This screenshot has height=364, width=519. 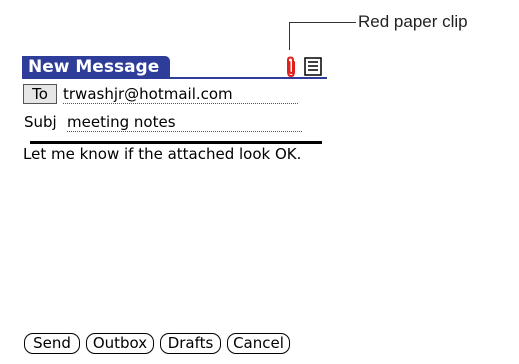 What do you see at coordinates (291, 67) in the screenshot?
I see `paperclip-icon` at bounding box center [291, 67].